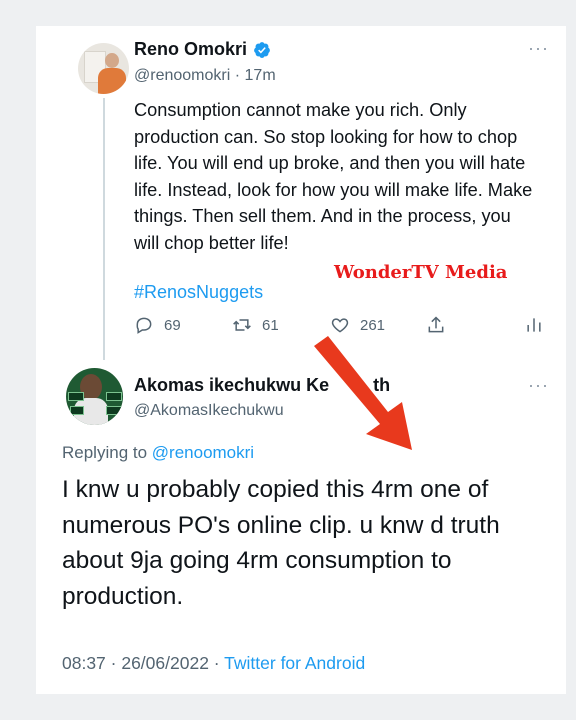 This screenshot has width=576, height=720. What do you see at coordinates (104, 229) in the screenshot?
I see `thread-connector-line` at bounding box center [104, 229].